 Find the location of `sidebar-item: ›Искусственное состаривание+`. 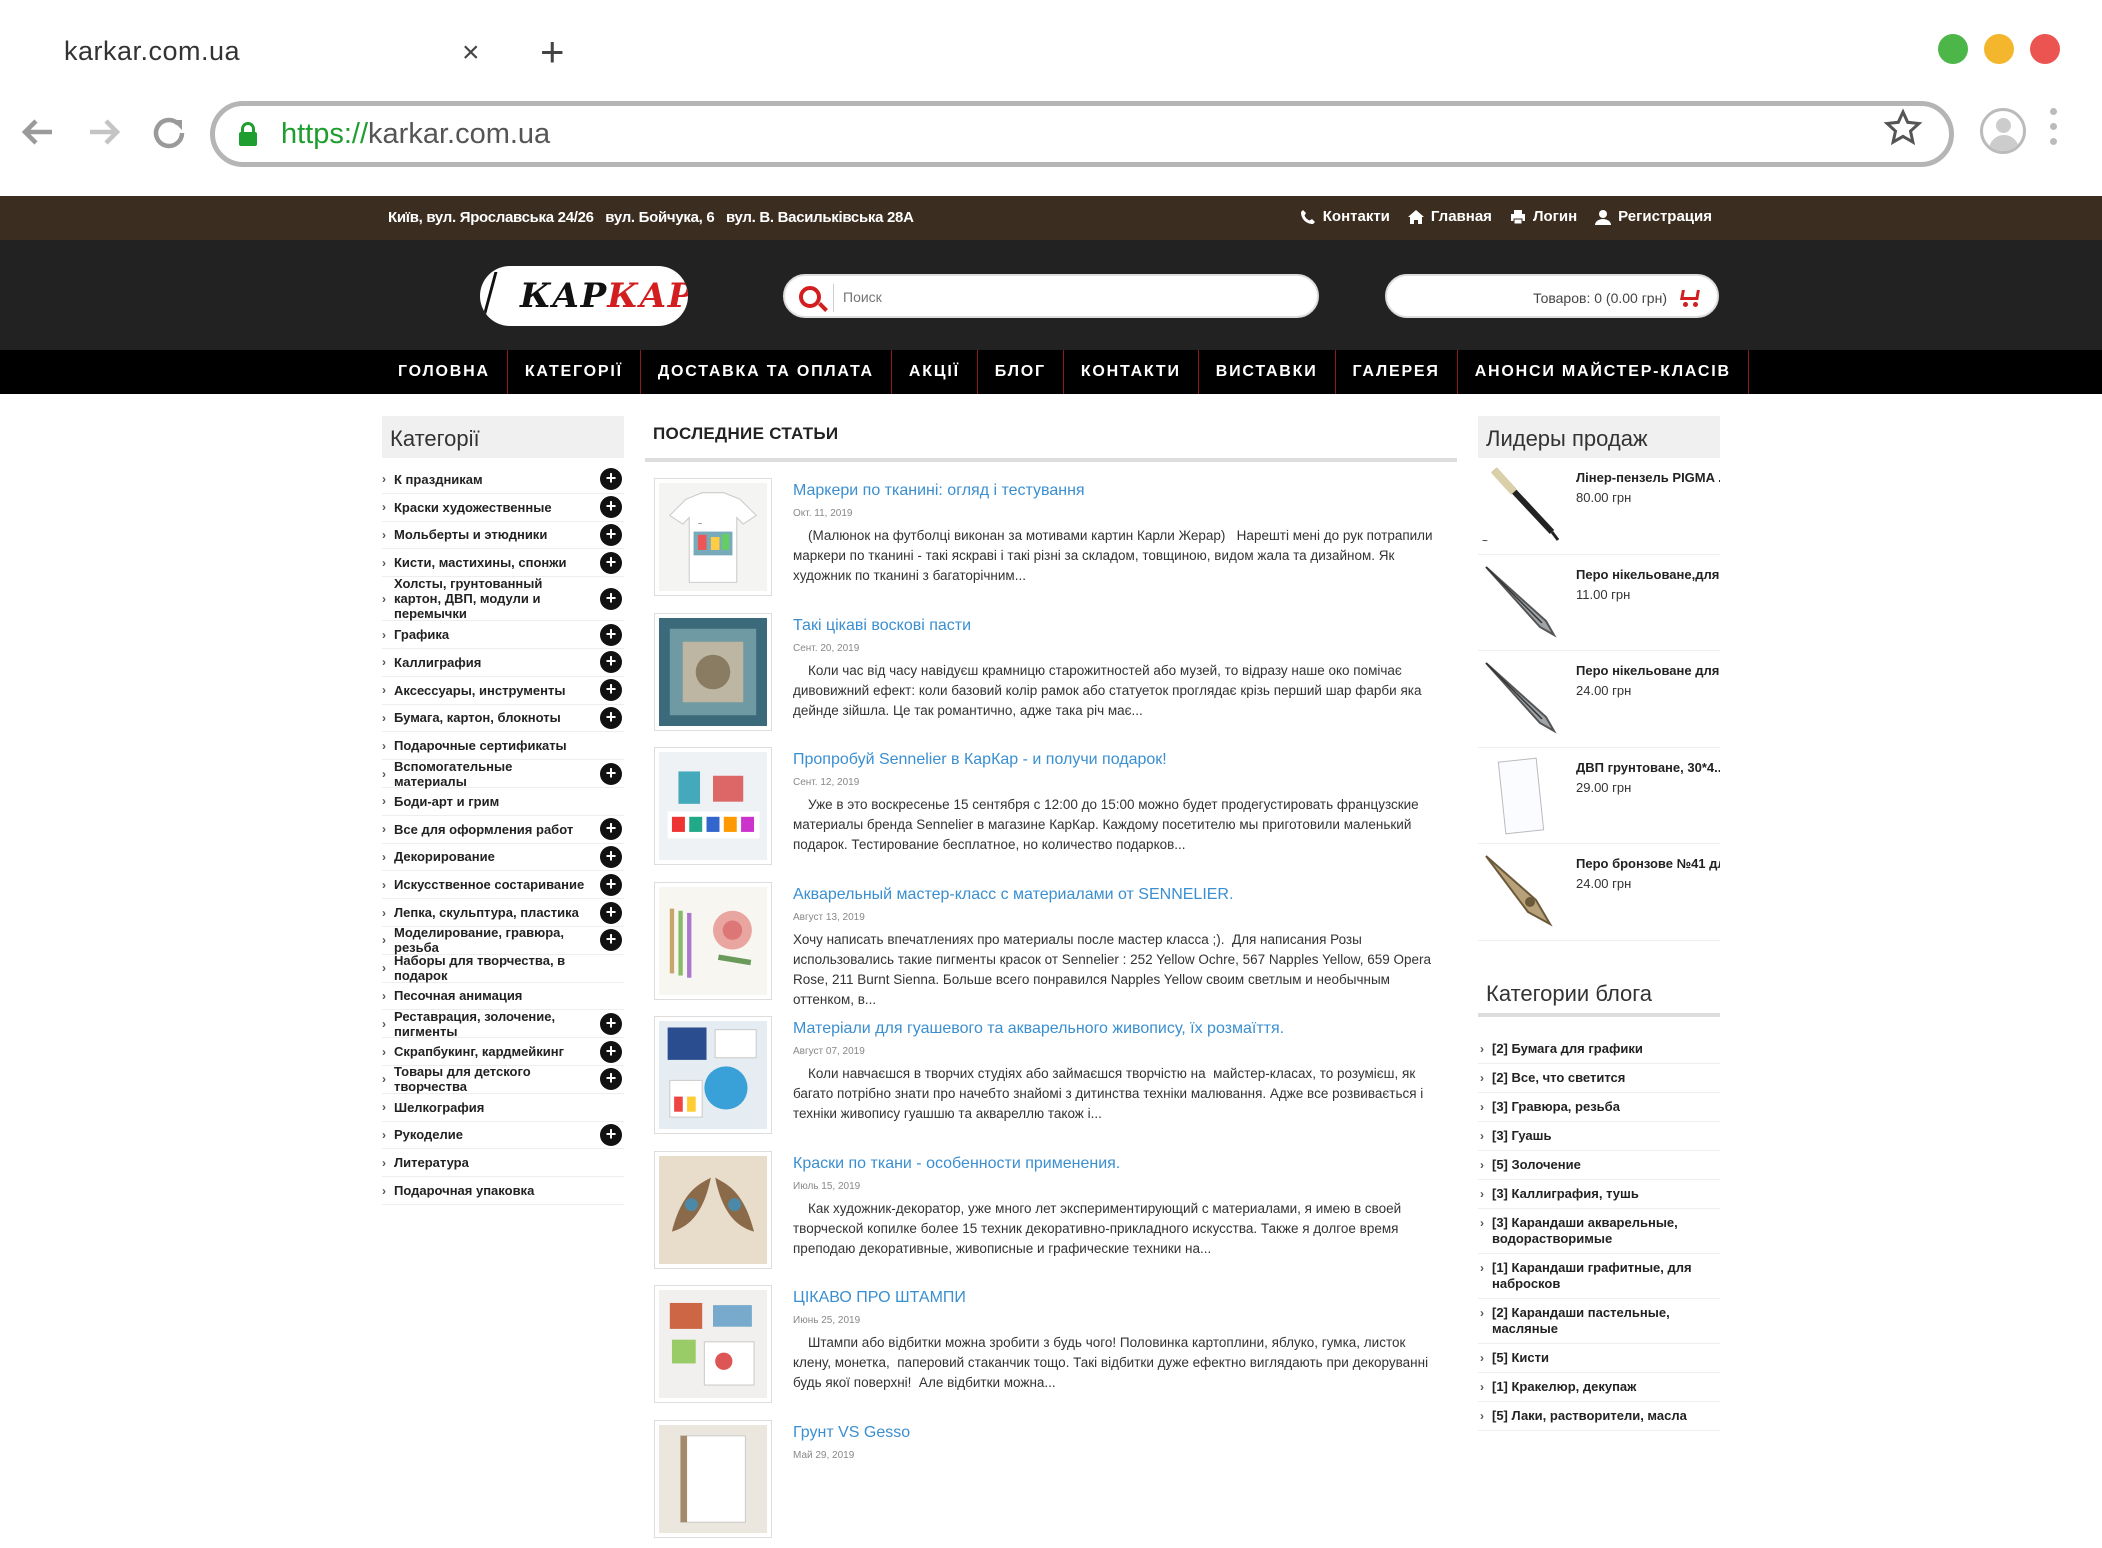

sidebar-item: ›Искусственное состаривание+ is located at coordinates (503, 885).